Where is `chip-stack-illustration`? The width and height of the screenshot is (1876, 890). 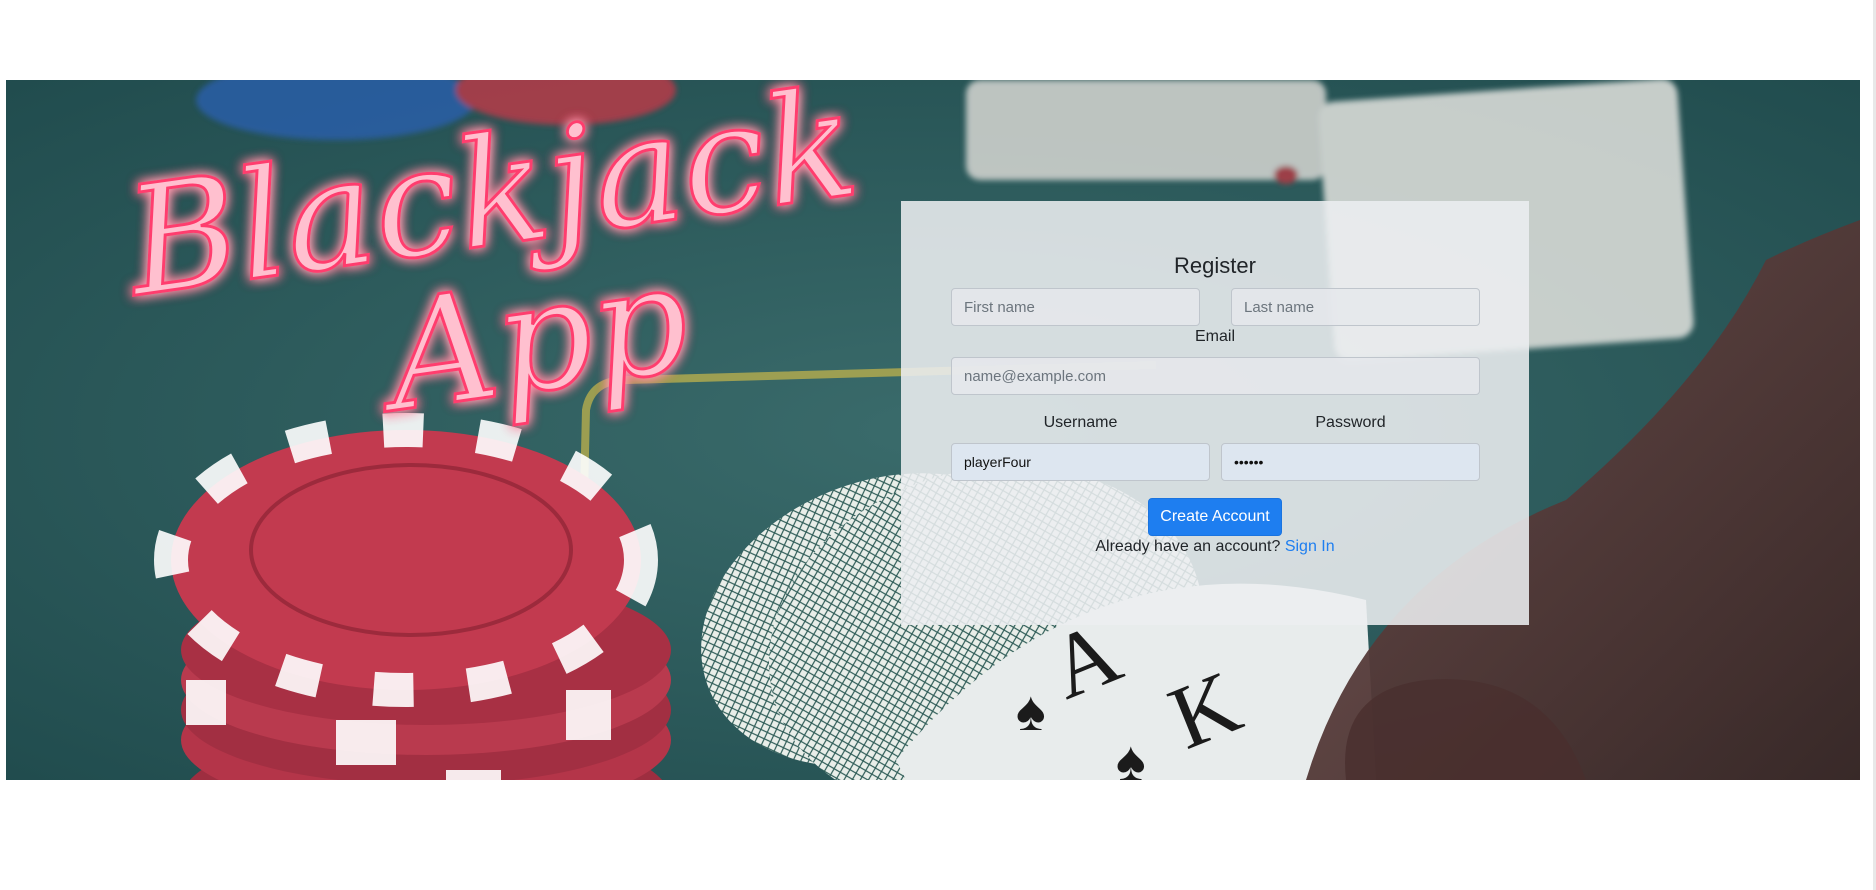
chip-stack-illustration is located at coordinates (412, 596).